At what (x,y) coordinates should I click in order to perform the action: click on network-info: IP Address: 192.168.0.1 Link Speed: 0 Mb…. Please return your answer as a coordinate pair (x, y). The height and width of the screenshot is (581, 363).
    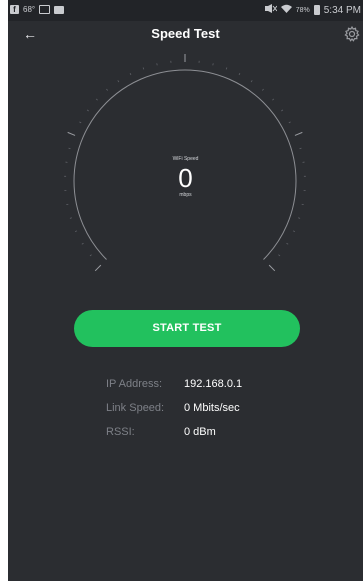
    Looking at the image, I should click on (216, 408).